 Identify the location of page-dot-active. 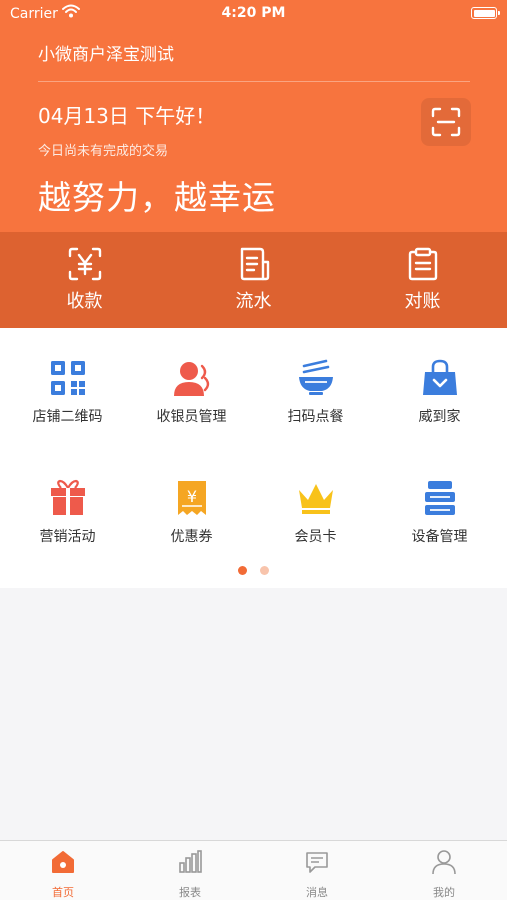
(242, 570).